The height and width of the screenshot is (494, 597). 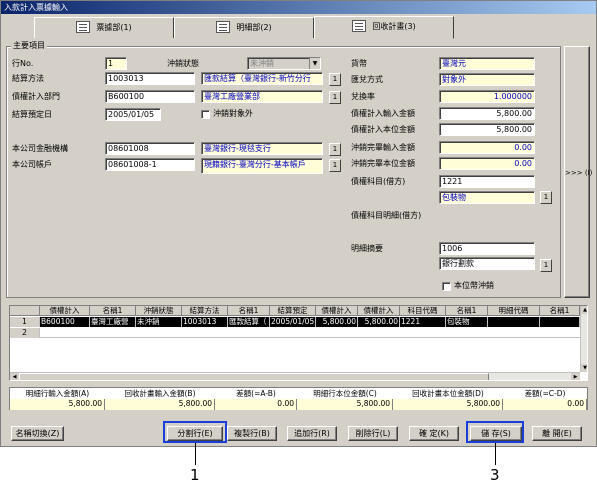 I want to click on grid-cell: 1003013, so click(x=205, y=322).